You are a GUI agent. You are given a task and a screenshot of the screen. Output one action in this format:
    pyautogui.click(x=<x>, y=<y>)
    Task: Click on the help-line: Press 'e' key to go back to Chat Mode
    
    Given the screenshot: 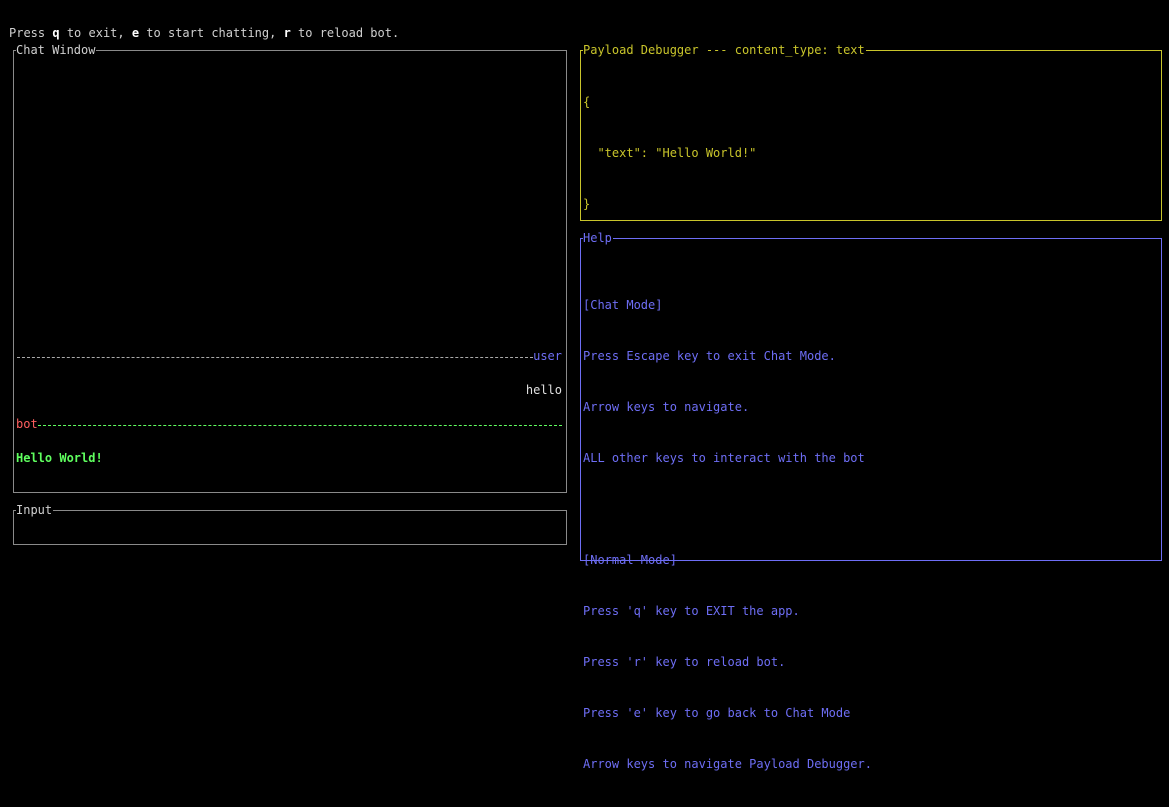 What is the action you would take?
    pyautogui.click(x=717, y=713)
    